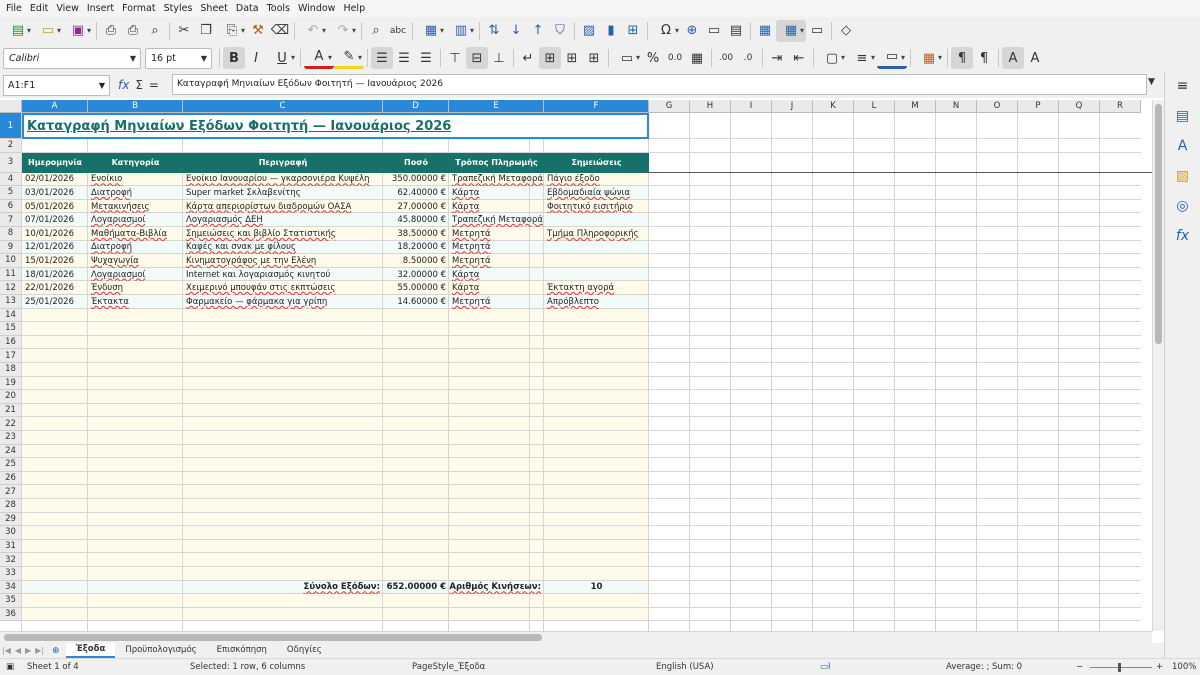  What do you see at coordinates (710, 106) in the screenshot?
I see `column-header: H` at bounding box center [710, 106].